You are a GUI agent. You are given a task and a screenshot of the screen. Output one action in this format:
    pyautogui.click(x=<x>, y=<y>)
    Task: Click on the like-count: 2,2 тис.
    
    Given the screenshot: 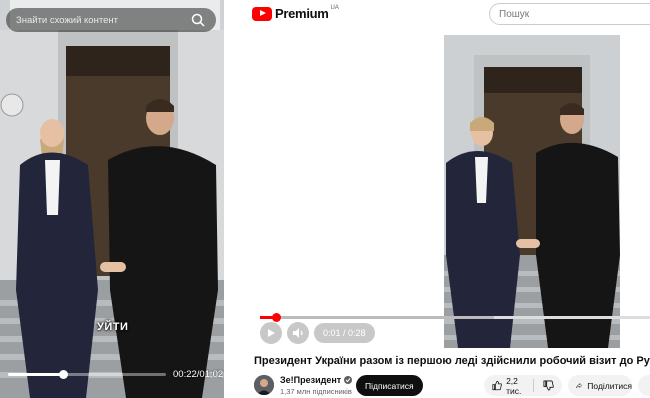 What is the action you would take?
    pyautogui.click(x=514, y=385)
    